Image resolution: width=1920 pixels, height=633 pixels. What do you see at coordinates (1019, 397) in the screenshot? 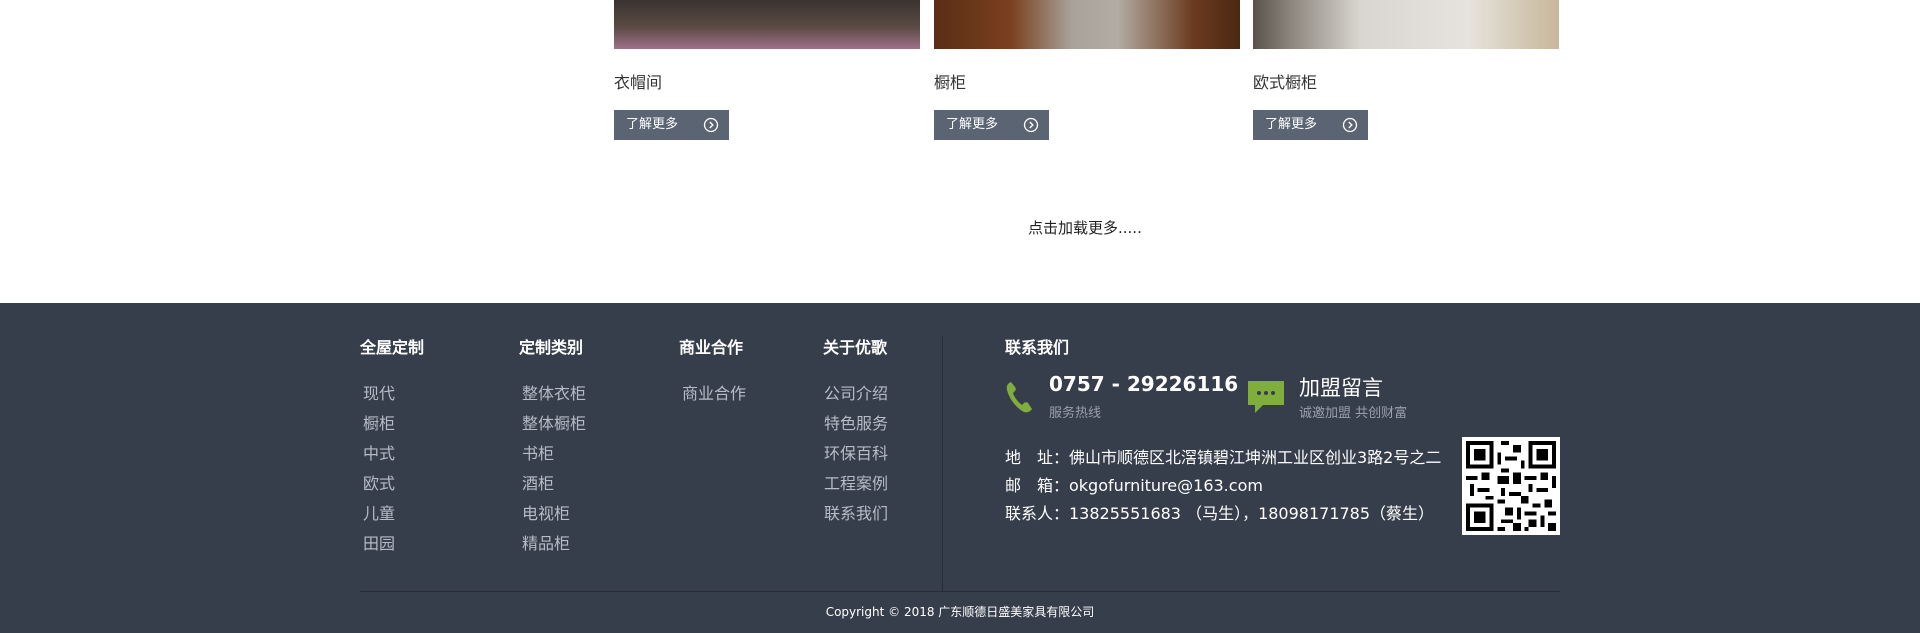
I see `phone-icon` at bounding box center [1019, 397].